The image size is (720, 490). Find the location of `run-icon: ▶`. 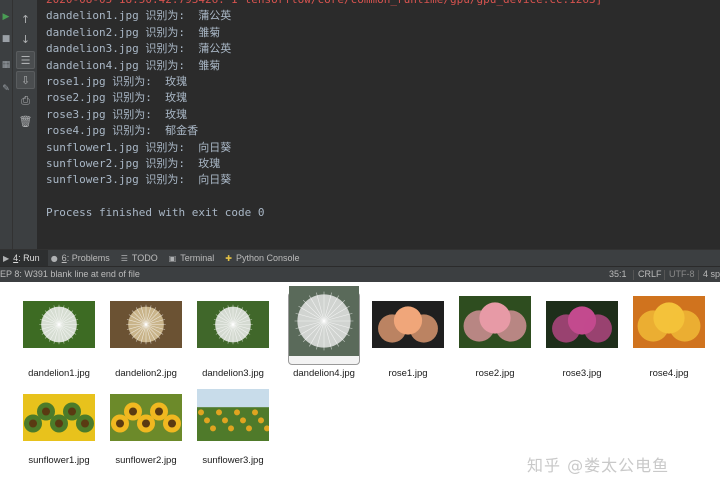

run-icon: ▶ is located at coordinates (6, 17).